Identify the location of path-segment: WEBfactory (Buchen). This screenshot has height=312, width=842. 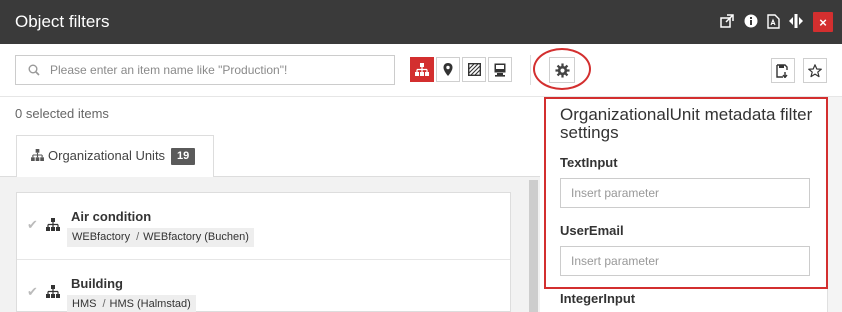
(196, 237).